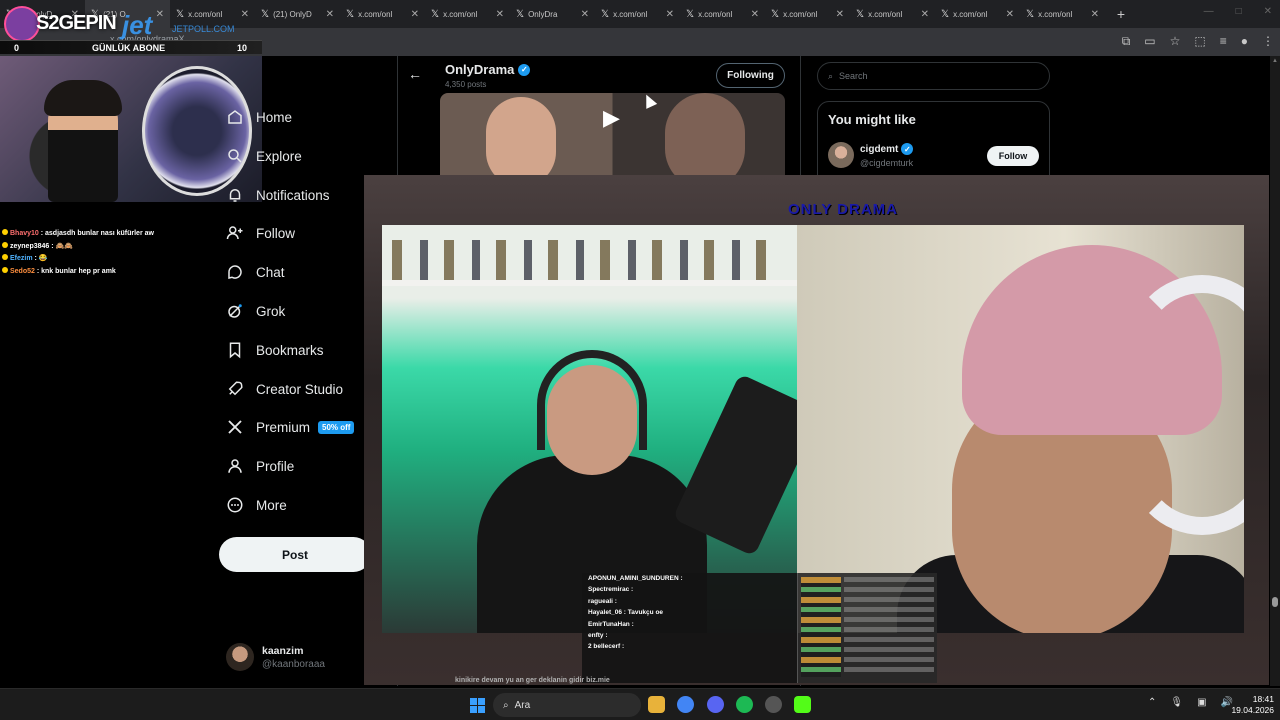 This screenshot has width=1280, height=720. What do you see at coordinates (543, 14) in the screenshot?
I see `tab-title: OnlyDra` at bounding box center [543, 14].